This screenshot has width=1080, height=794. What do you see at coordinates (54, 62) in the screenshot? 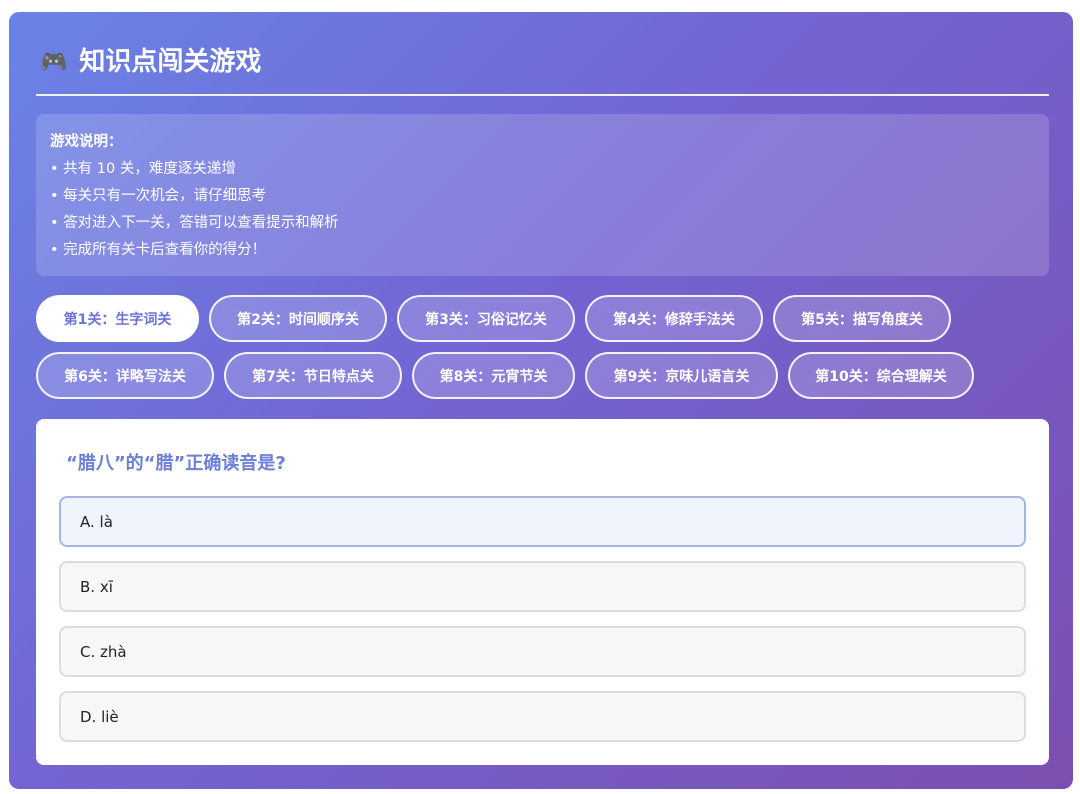
I see `gamepad-icon: 🎮` at bounding box center [54, 62].